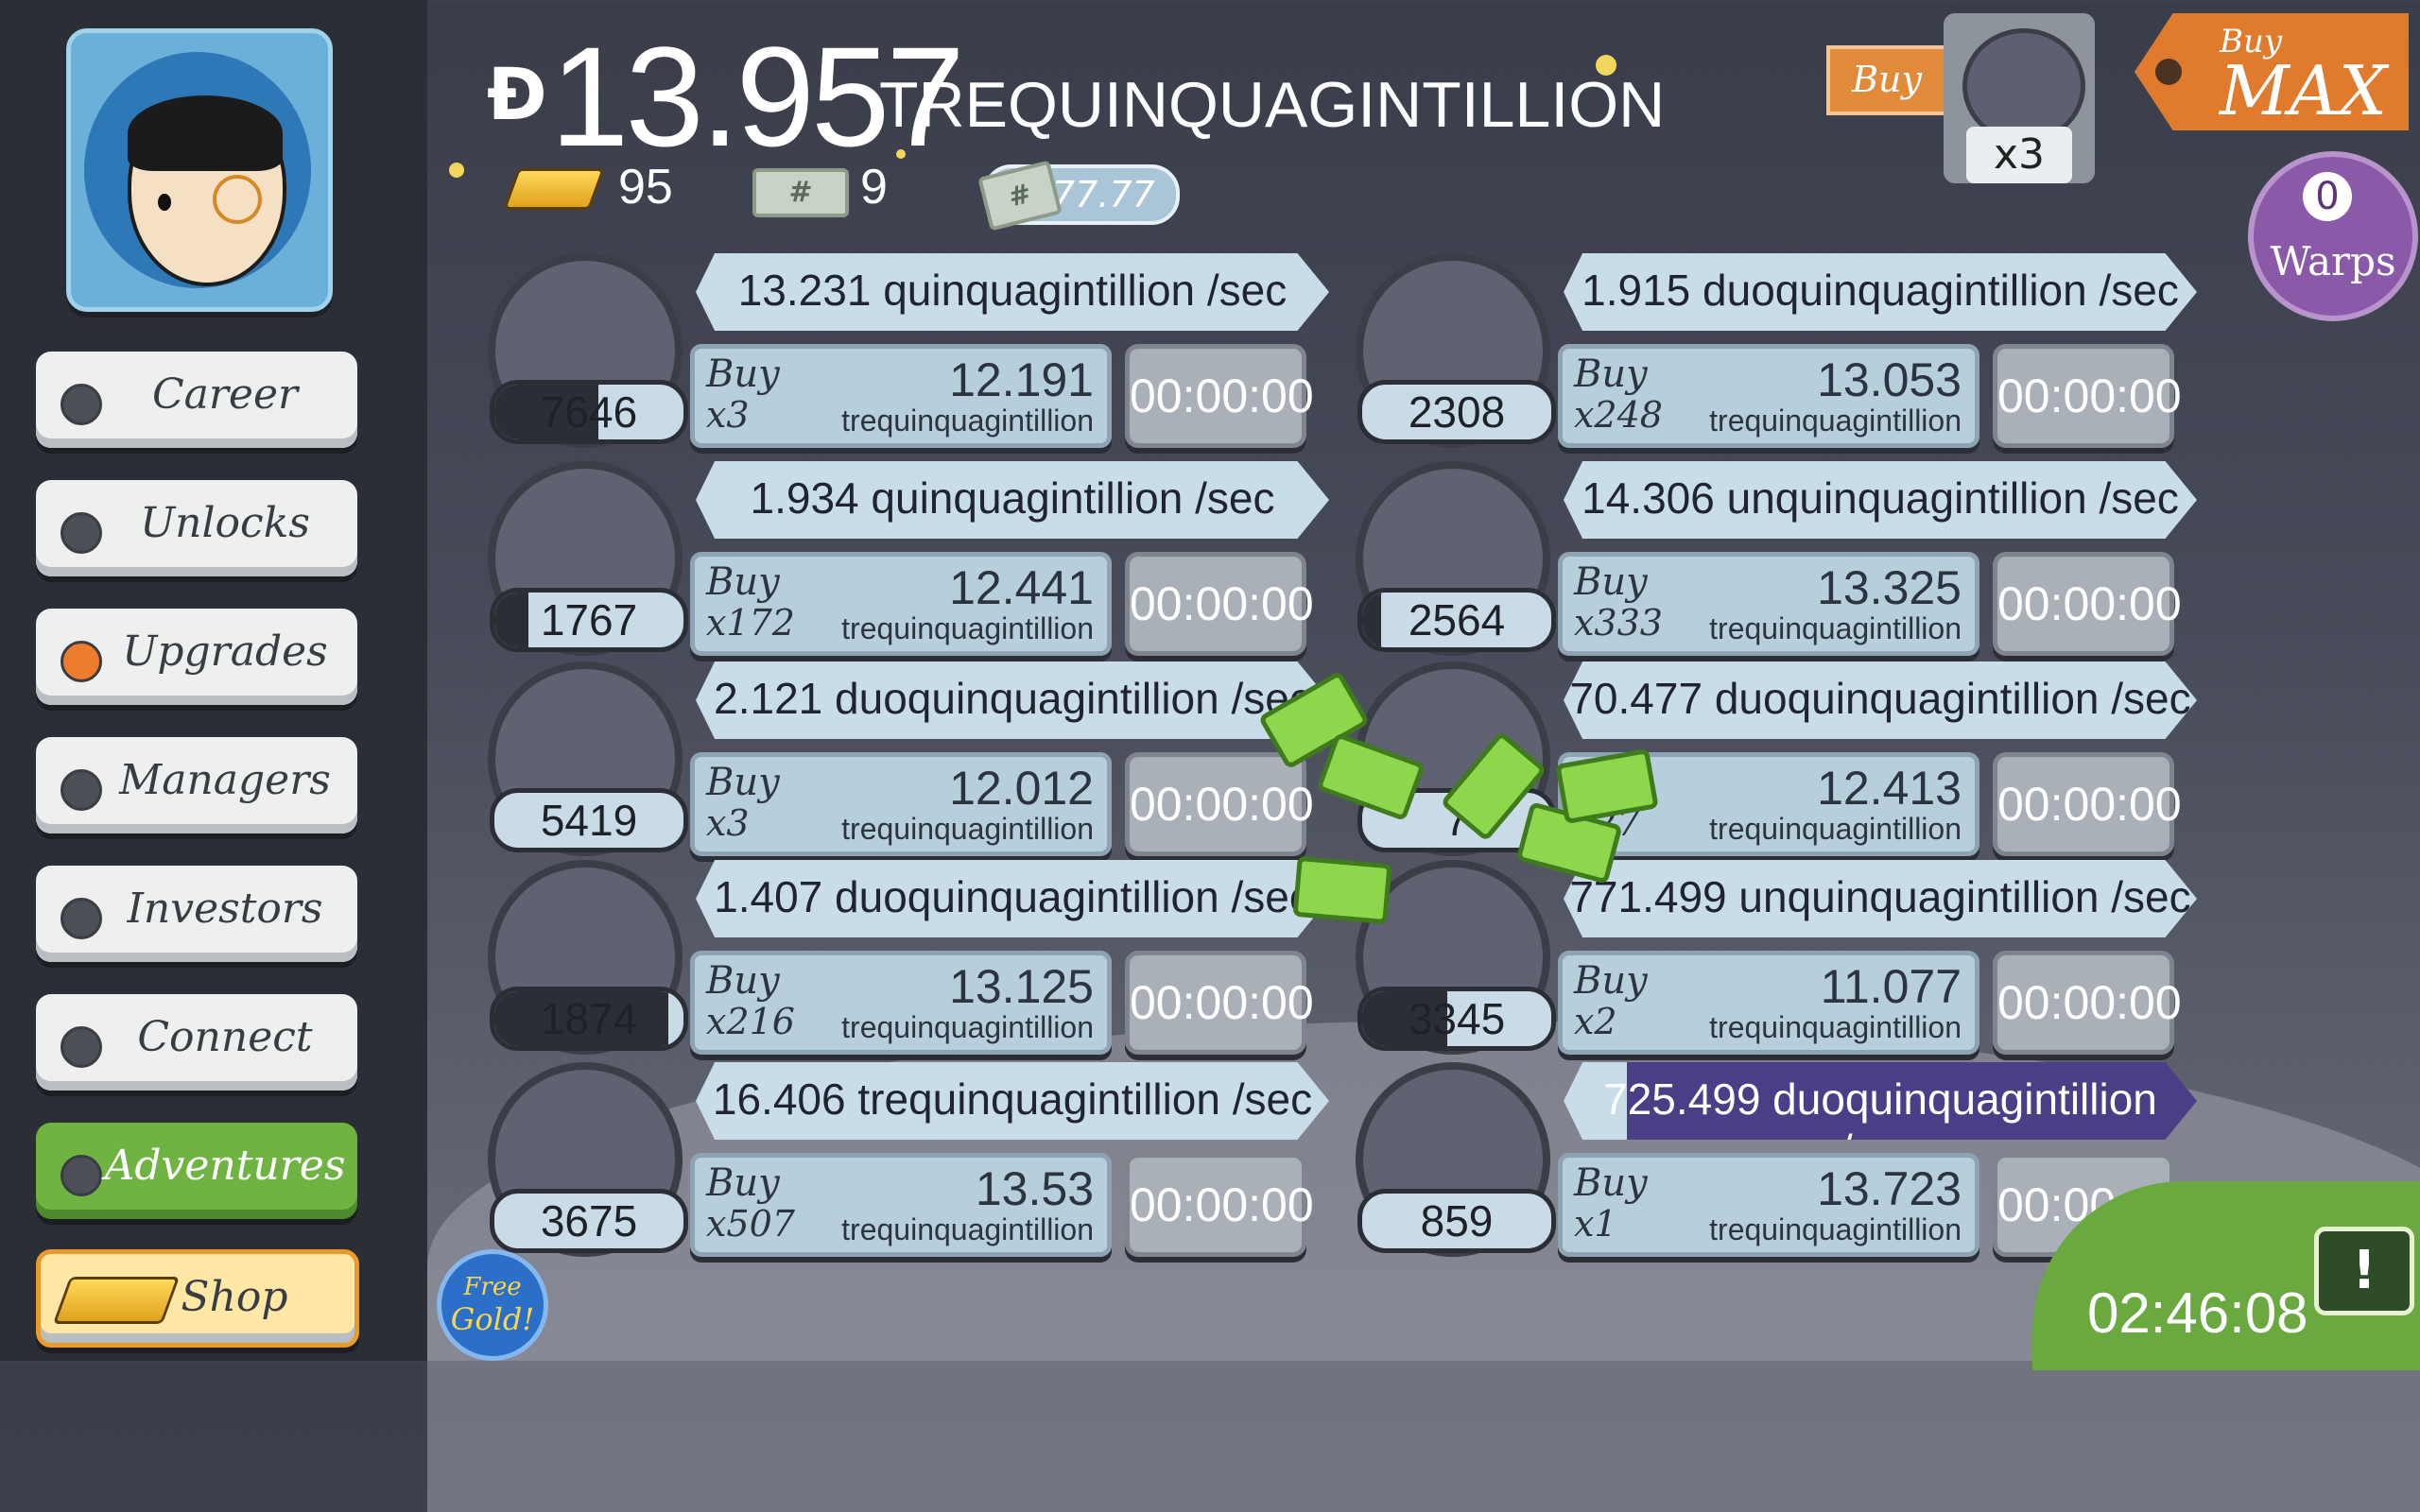  I want to click on income-rate-bar: 2.121 duoquinquagintillion /sec, so click(1012, 700).